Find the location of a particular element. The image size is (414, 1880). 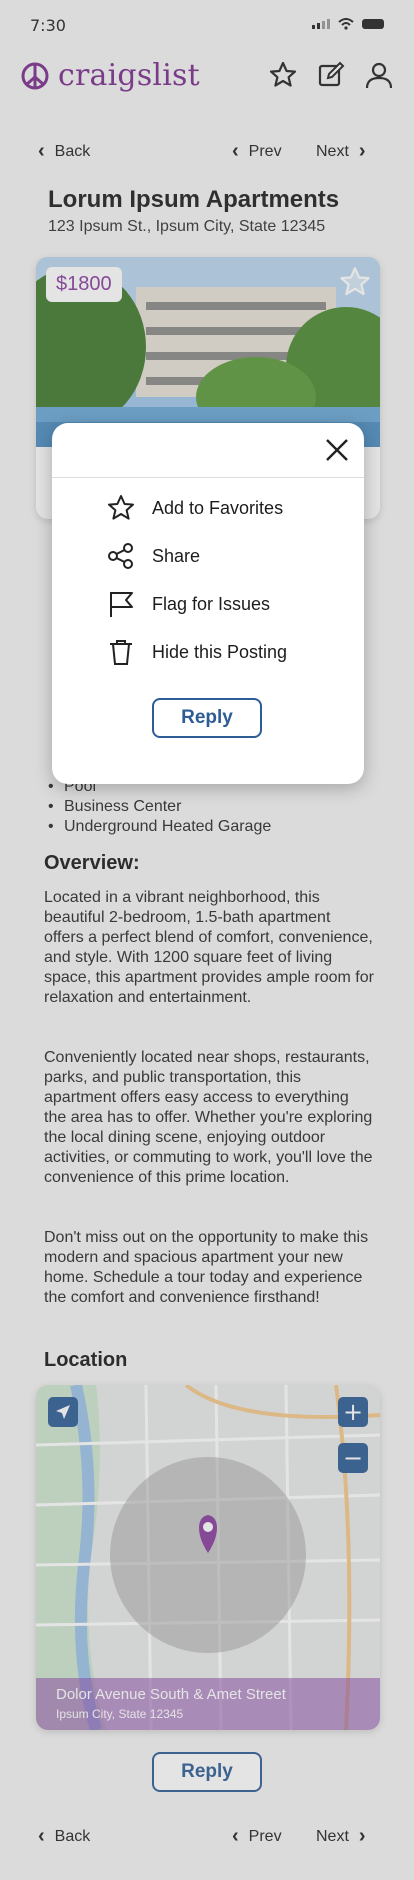

menu-label: Add to Favorites is located at coordinates (218, 507).